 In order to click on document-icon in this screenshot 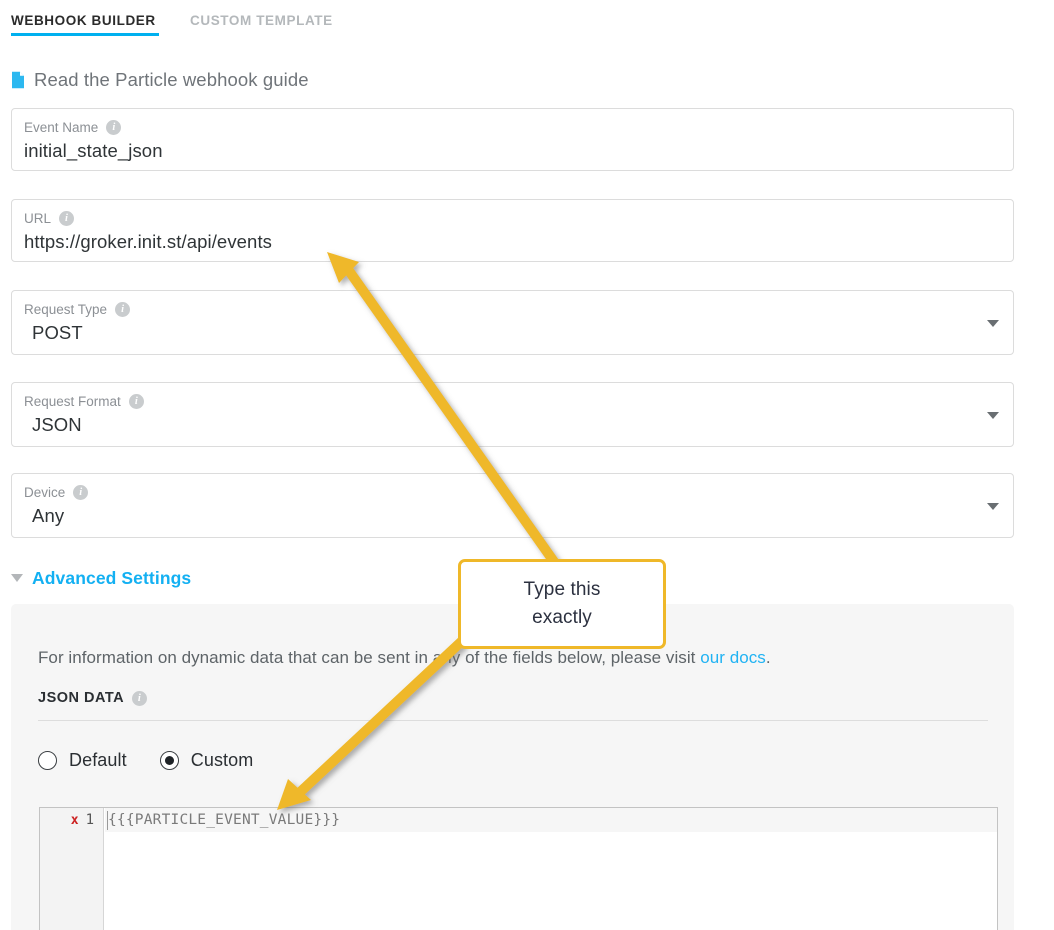, I will do `click(18, 80)`.